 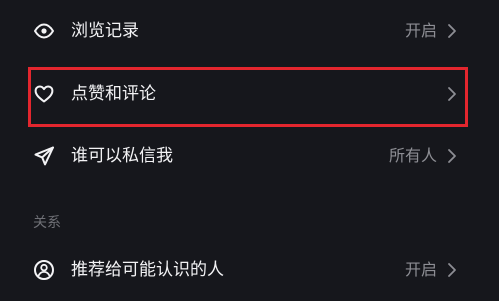 What do you see at coordinates (44, 270) in the screenshot?
I see `person-circle-icon` at bounding box center [44, 270].